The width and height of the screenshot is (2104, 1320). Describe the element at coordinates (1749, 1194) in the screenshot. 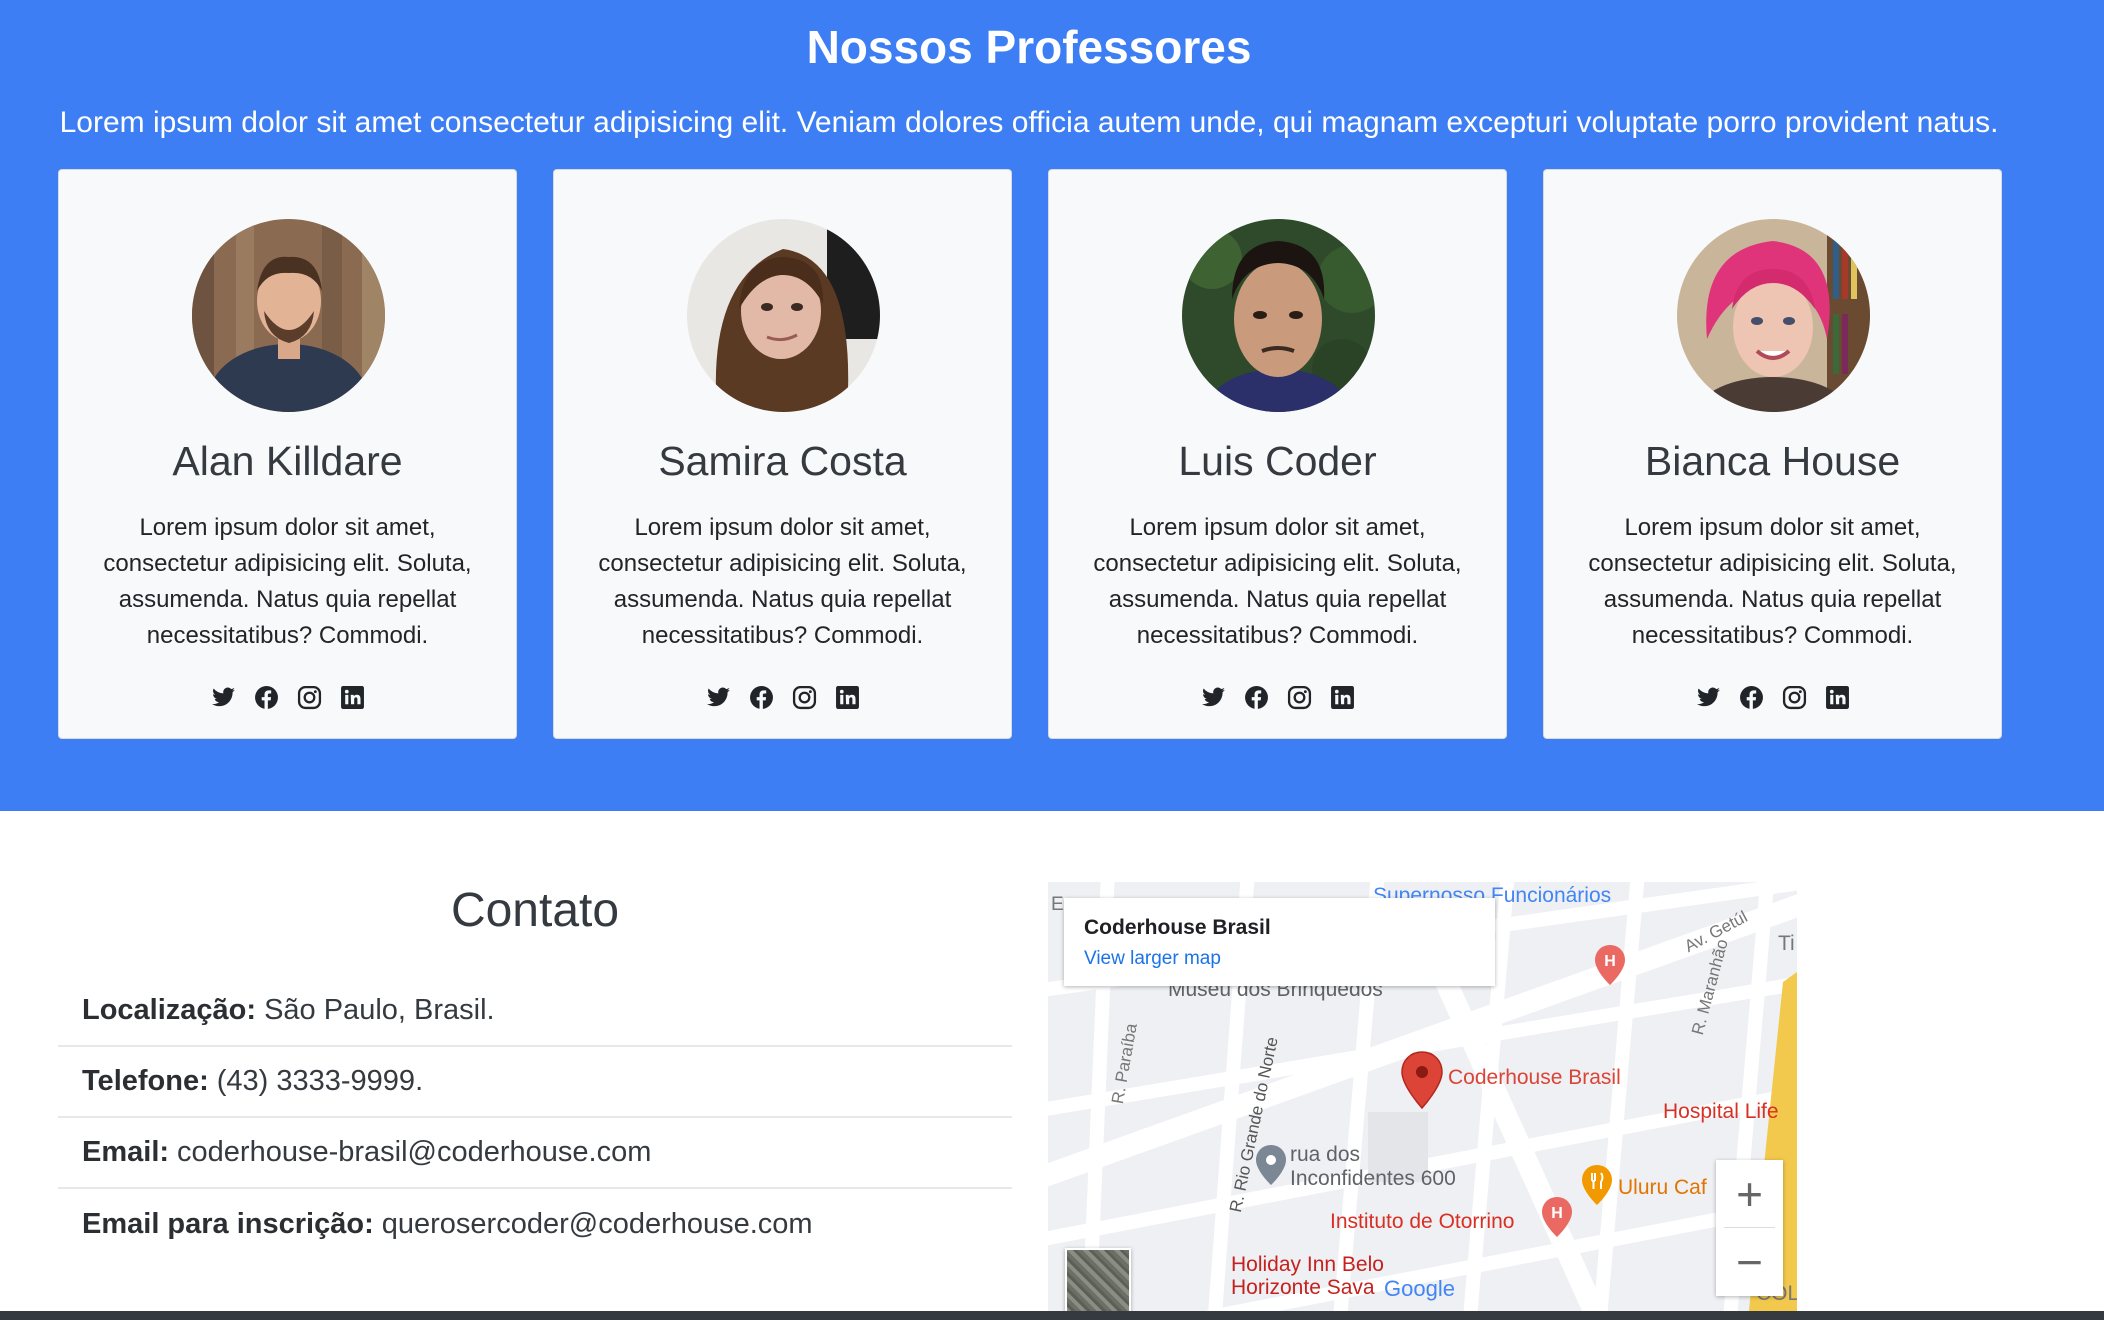

I see `zoom-in-button: +` at that location.